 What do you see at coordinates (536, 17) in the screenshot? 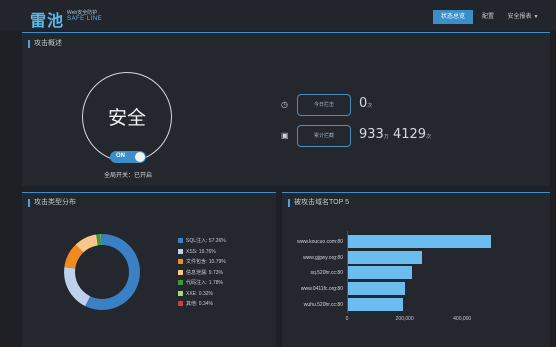
I see `chevron-down-icon: ▼` at bounding box center [536, 17].